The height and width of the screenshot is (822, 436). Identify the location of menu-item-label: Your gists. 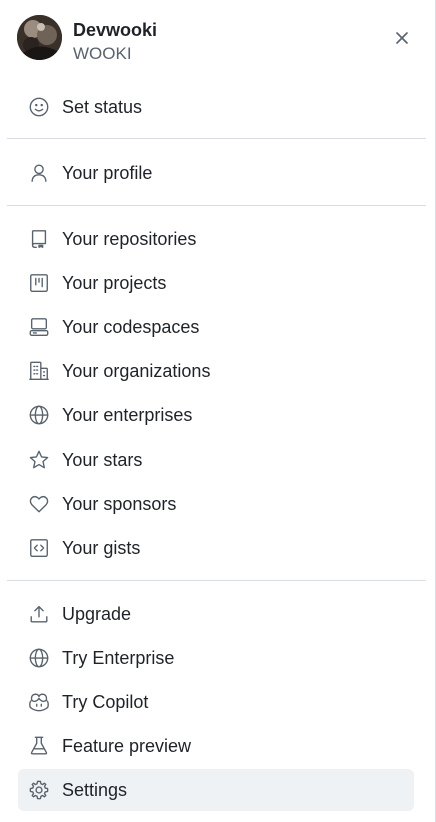
(101, 547).